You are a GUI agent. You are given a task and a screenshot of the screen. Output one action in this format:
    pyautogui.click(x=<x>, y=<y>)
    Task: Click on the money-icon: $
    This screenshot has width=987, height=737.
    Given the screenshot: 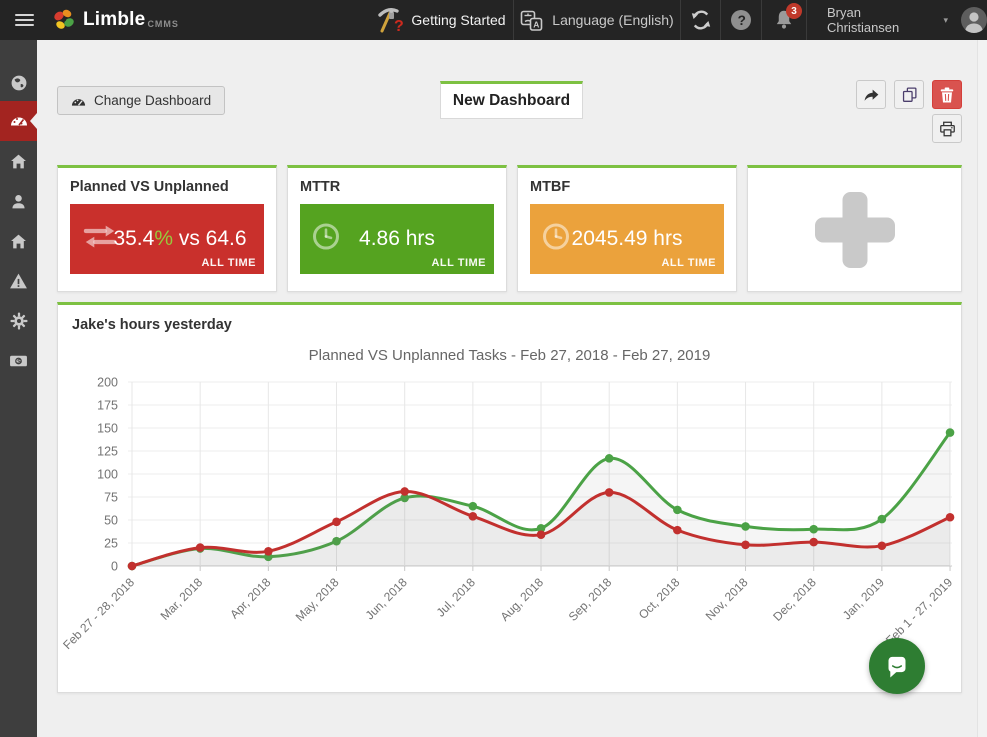 What is the action you would take?
    pyautogui.click(x=18, y=361)
    